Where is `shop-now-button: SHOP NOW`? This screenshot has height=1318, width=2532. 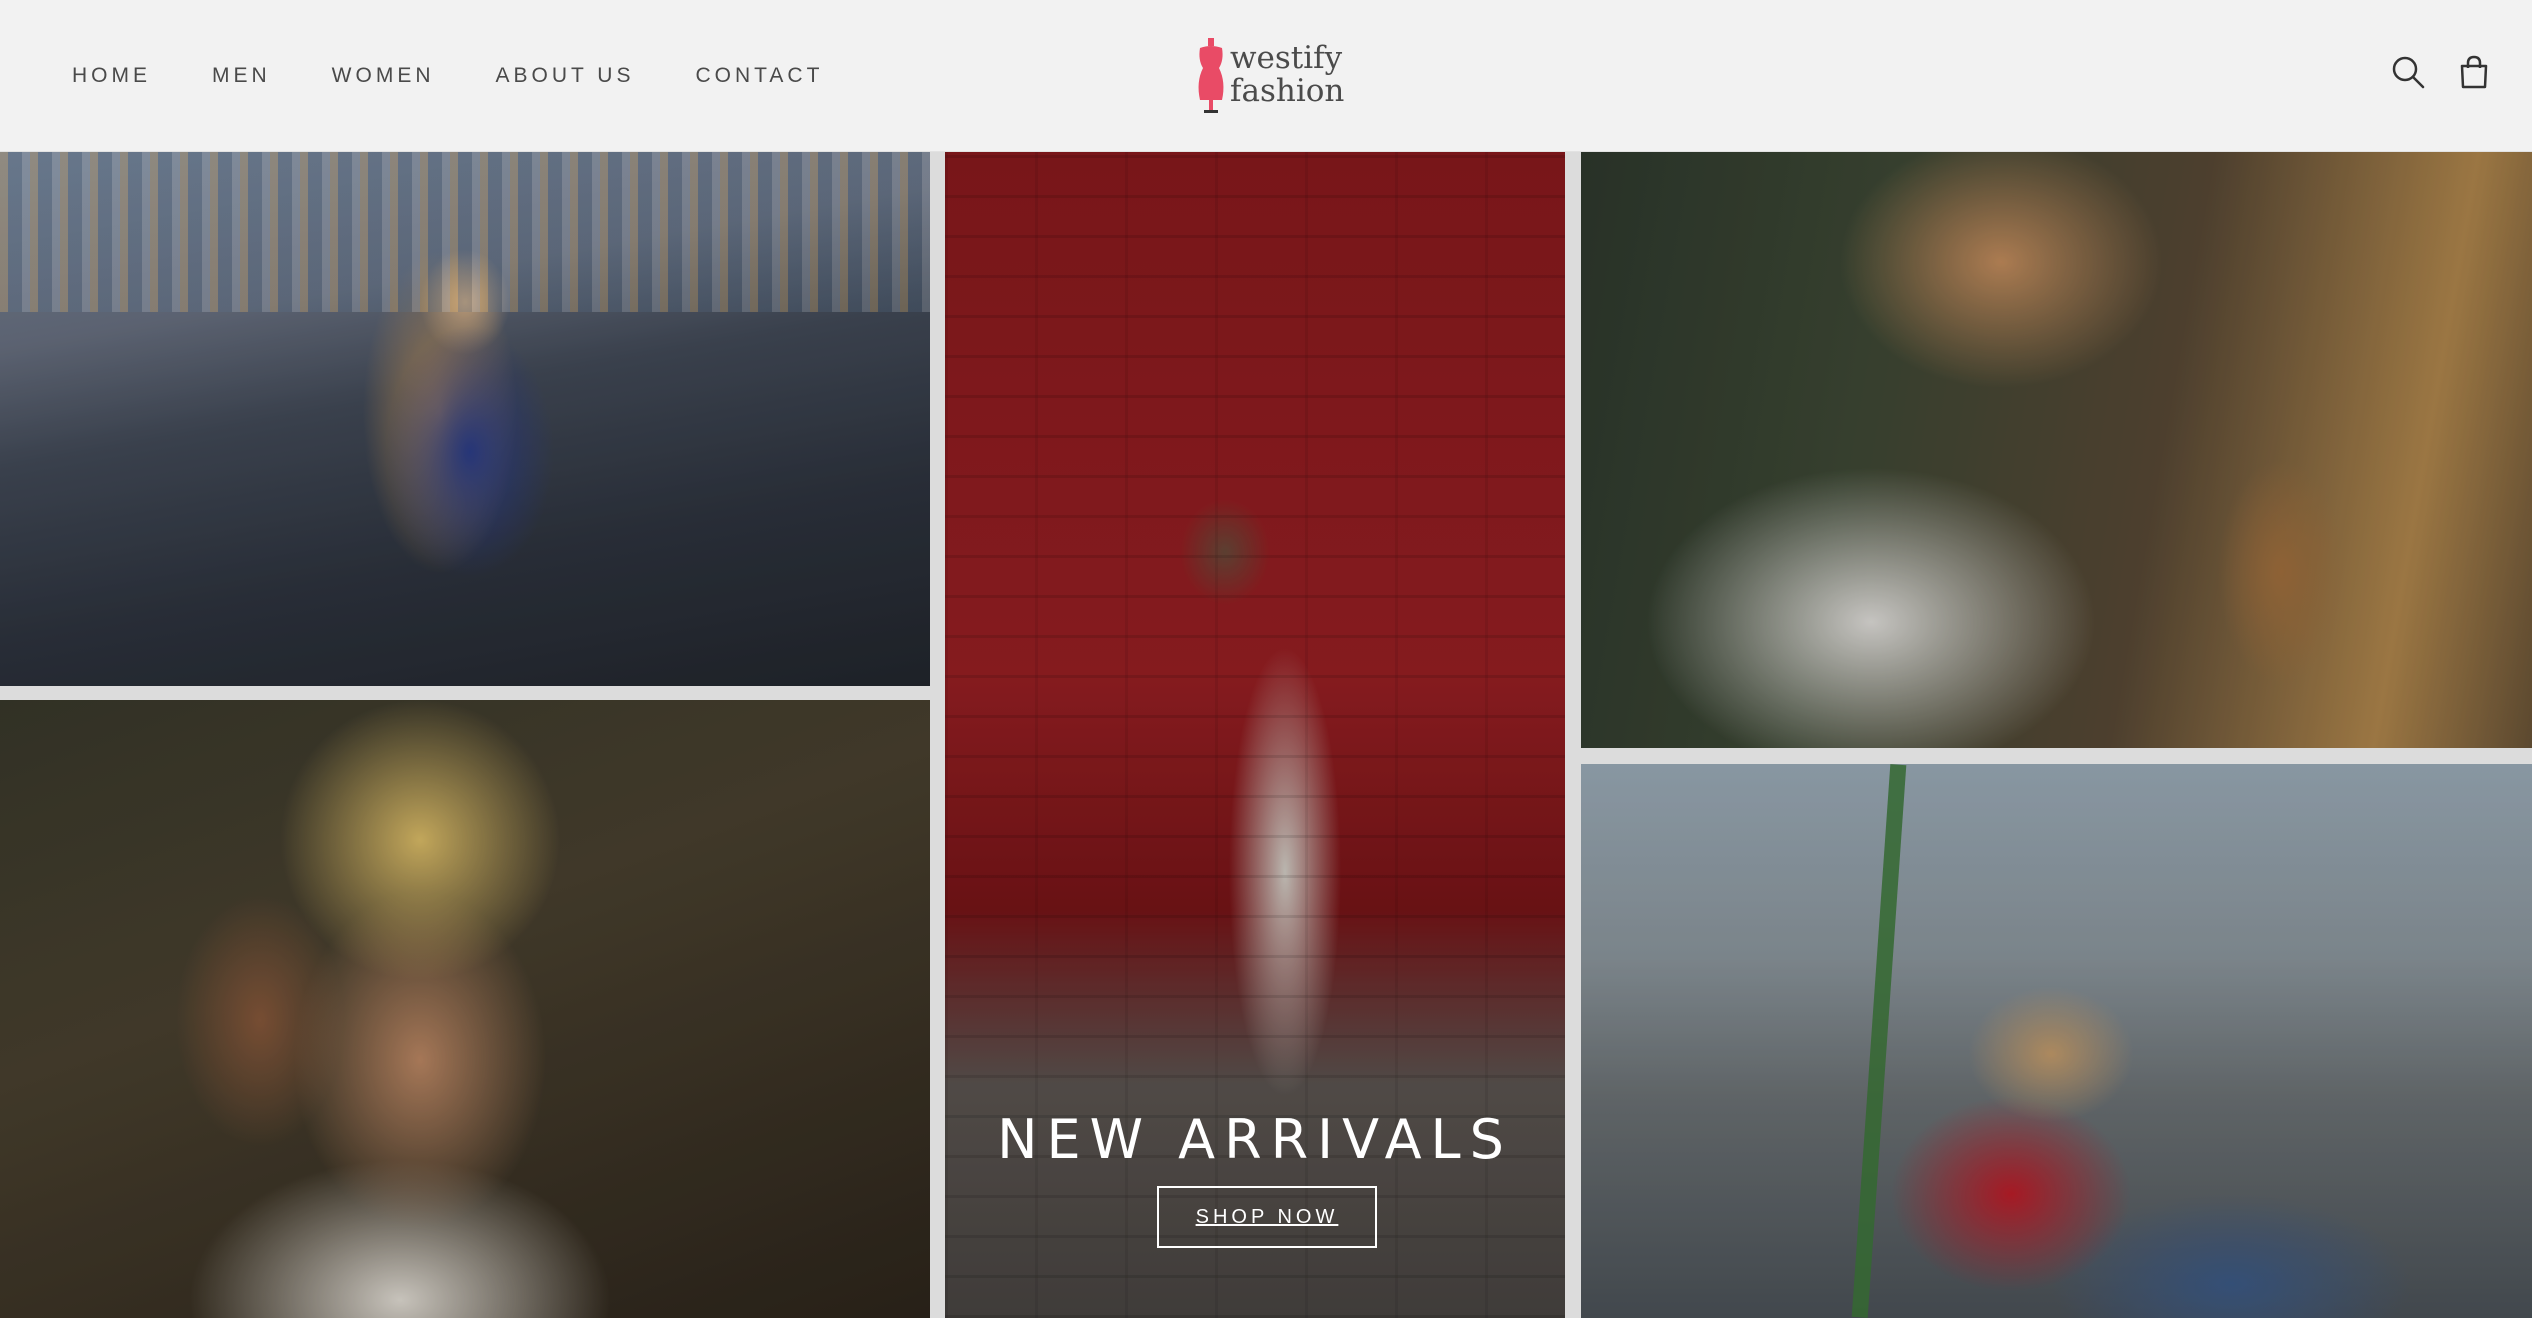
shop-now-button: SHOP NOW is located at coordinates (1267, 1217).